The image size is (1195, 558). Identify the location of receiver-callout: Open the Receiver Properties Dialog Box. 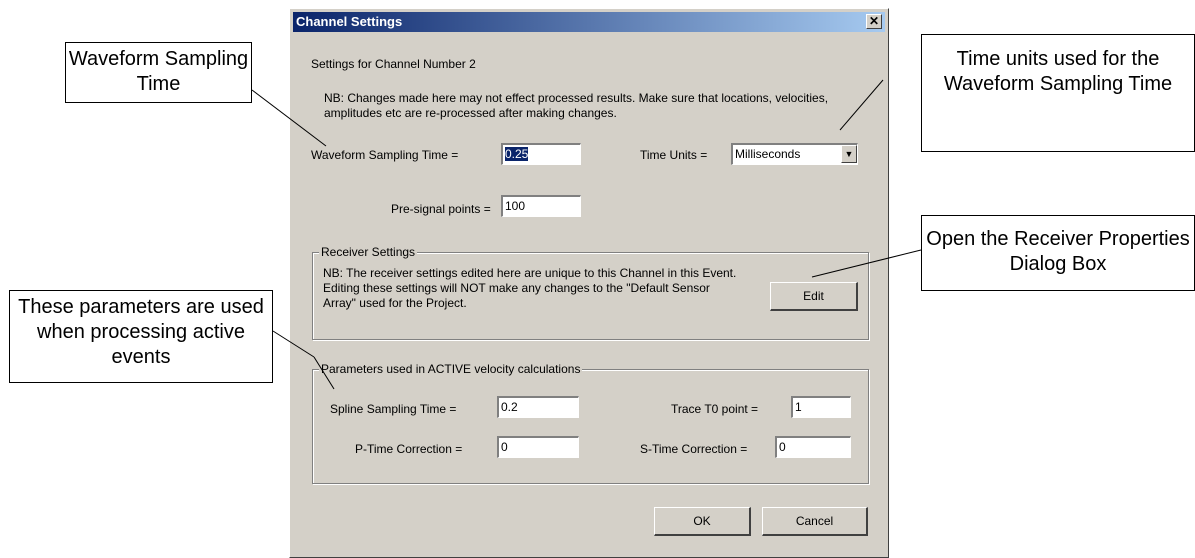
(1058, 253).